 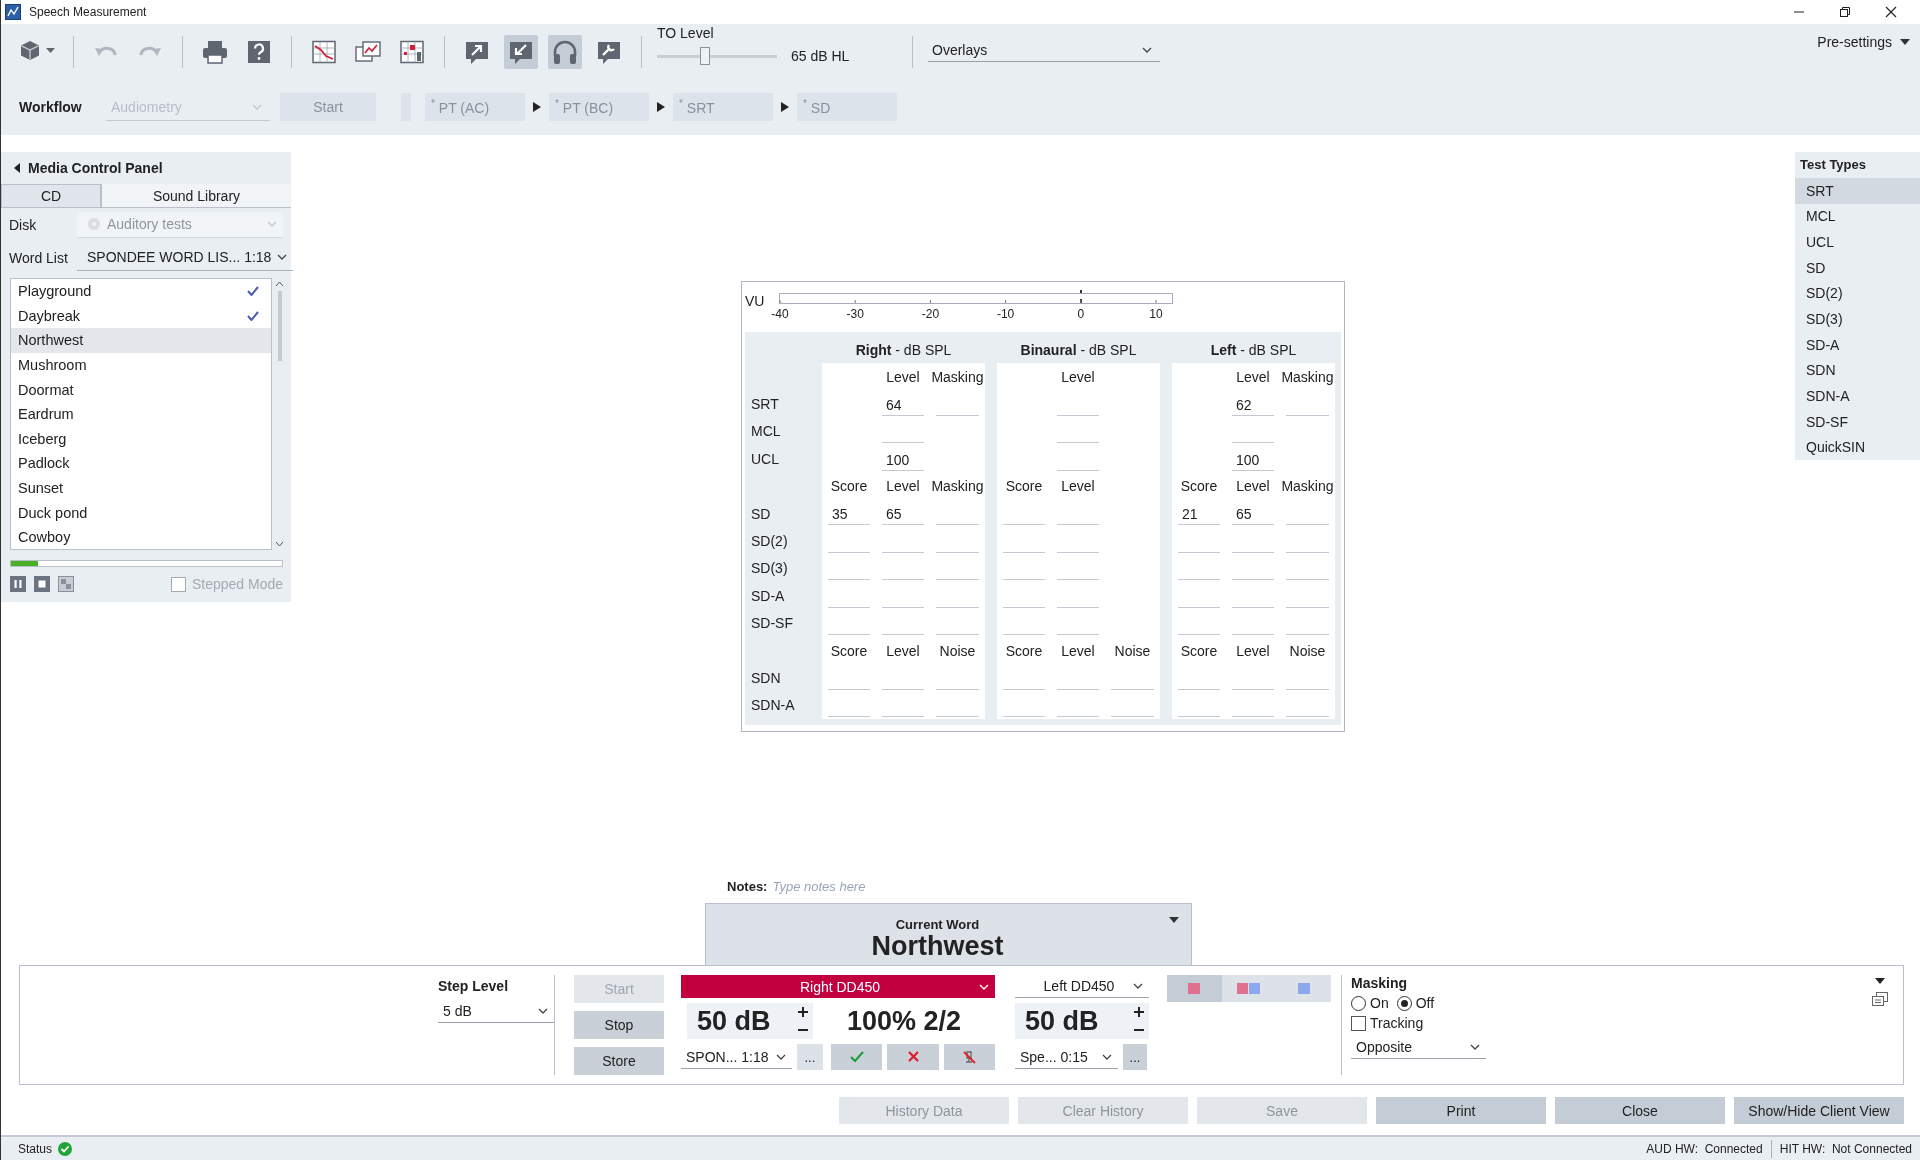 What do you see at coordinates (1863, 42) in the screenshot?
I see `pre-settings-menu: Pre-settings` at bounding box center [1863, 42].